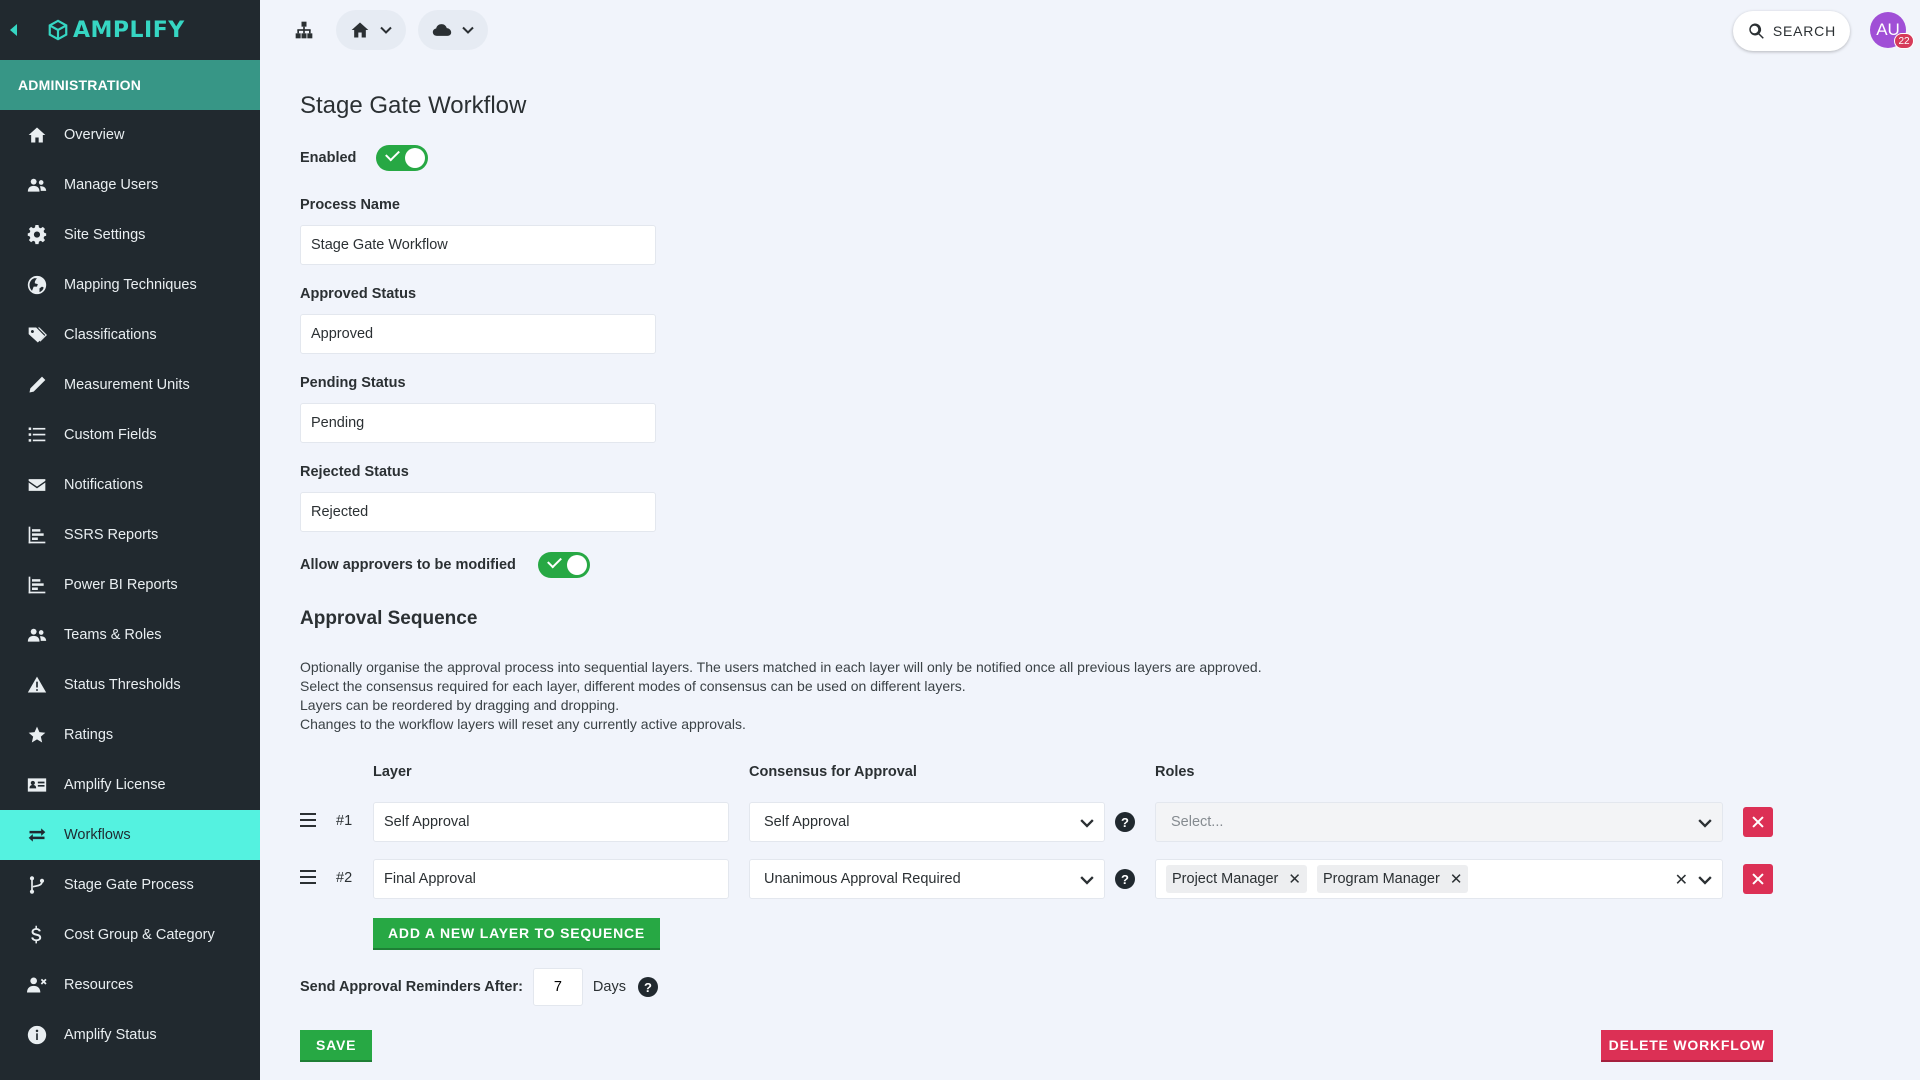 This screenshot has height=1080, width=1920. I want to click on ruler-icon, so click(37, 385).